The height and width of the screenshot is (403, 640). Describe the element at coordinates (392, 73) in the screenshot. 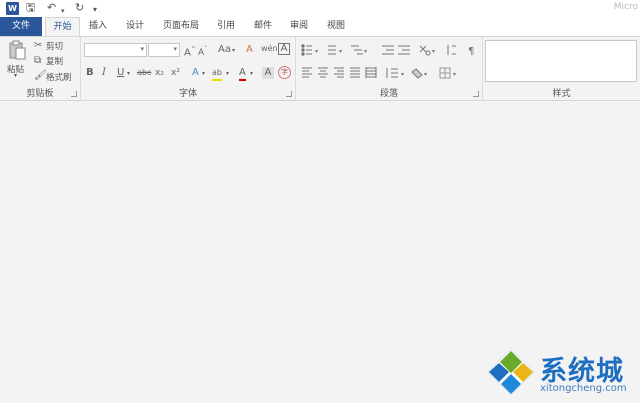

I see `line-spacing-icon` at that location.